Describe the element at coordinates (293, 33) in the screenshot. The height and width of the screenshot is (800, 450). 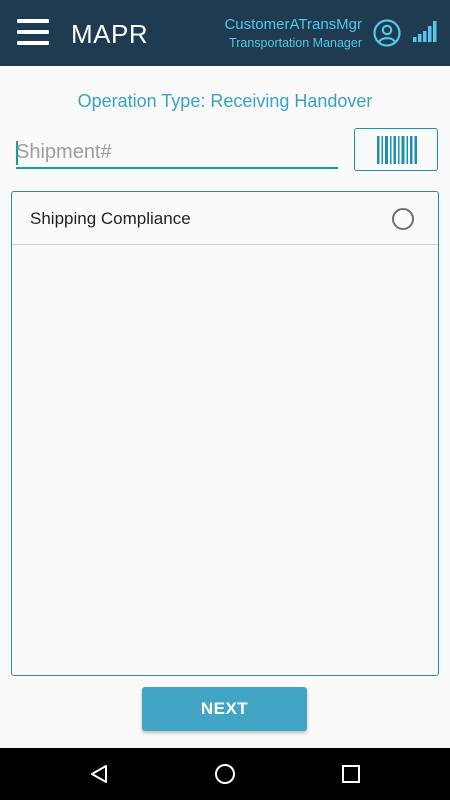
I see `user-info: CustomerATransMgr Transportation Manager` at that location.